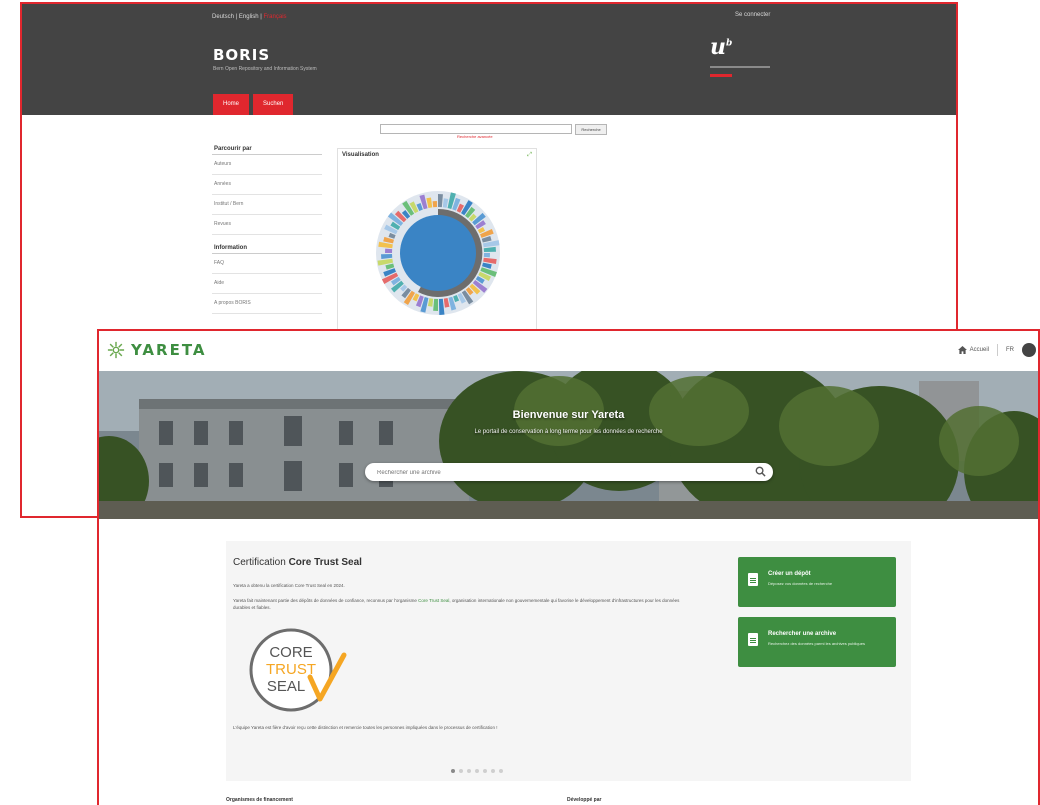 This screenshot has height=805, width=1040. I want to click on carousel-indicators, so click(479, 771).